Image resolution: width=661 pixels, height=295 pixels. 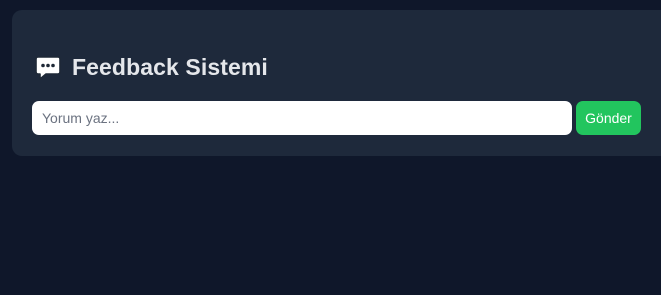 What do you see at coordinates (53, 67) in the screenshot?
I see `speech-bubble-icon` at bounding box center [53, 67].